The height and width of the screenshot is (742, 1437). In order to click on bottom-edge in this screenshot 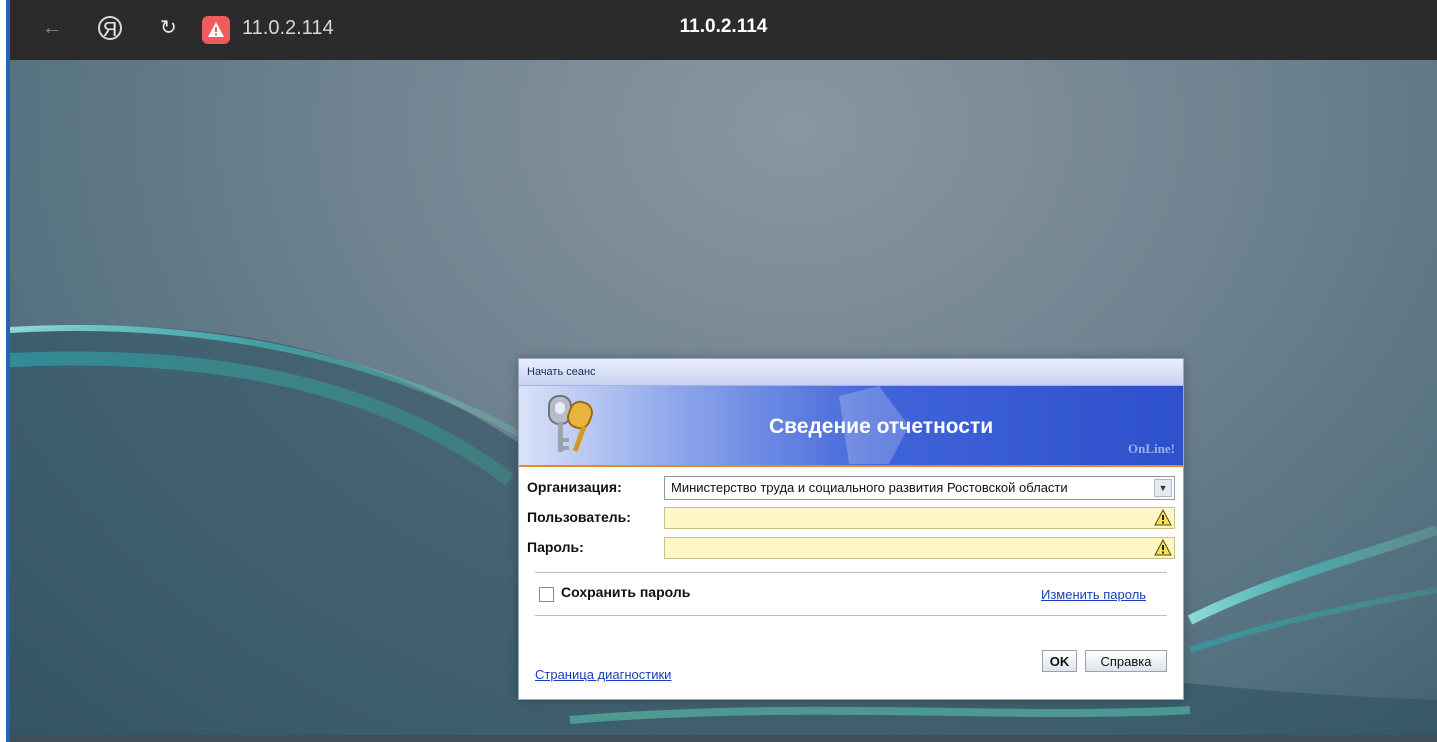, I will do `click(723, 738)`.